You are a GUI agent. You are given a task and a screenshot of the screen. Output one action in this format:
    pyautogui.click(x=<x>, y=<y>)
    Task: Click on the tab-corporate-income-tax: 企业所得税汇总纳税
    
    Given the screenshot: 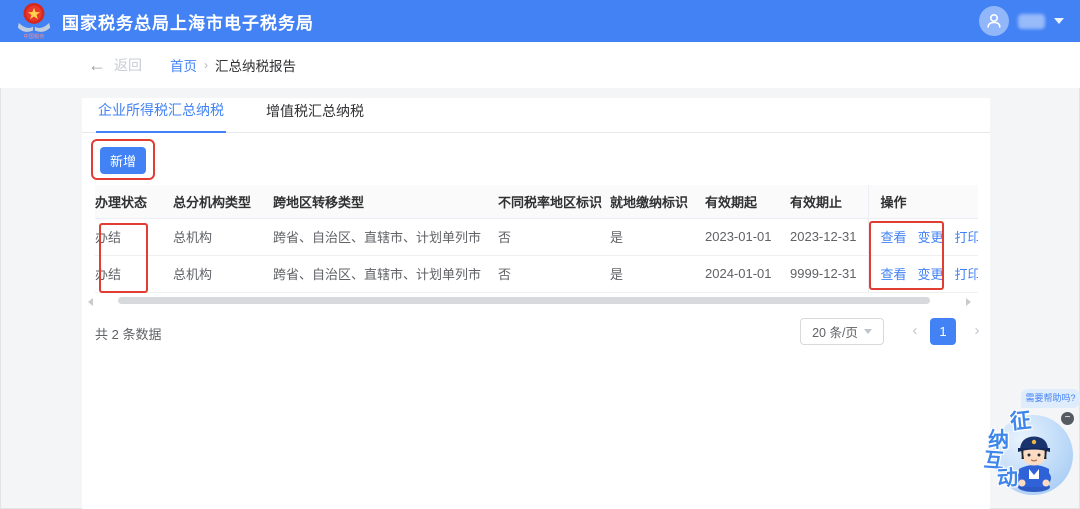 What is the action you would take?
    pyautogui.click(x=161, y=116)
    